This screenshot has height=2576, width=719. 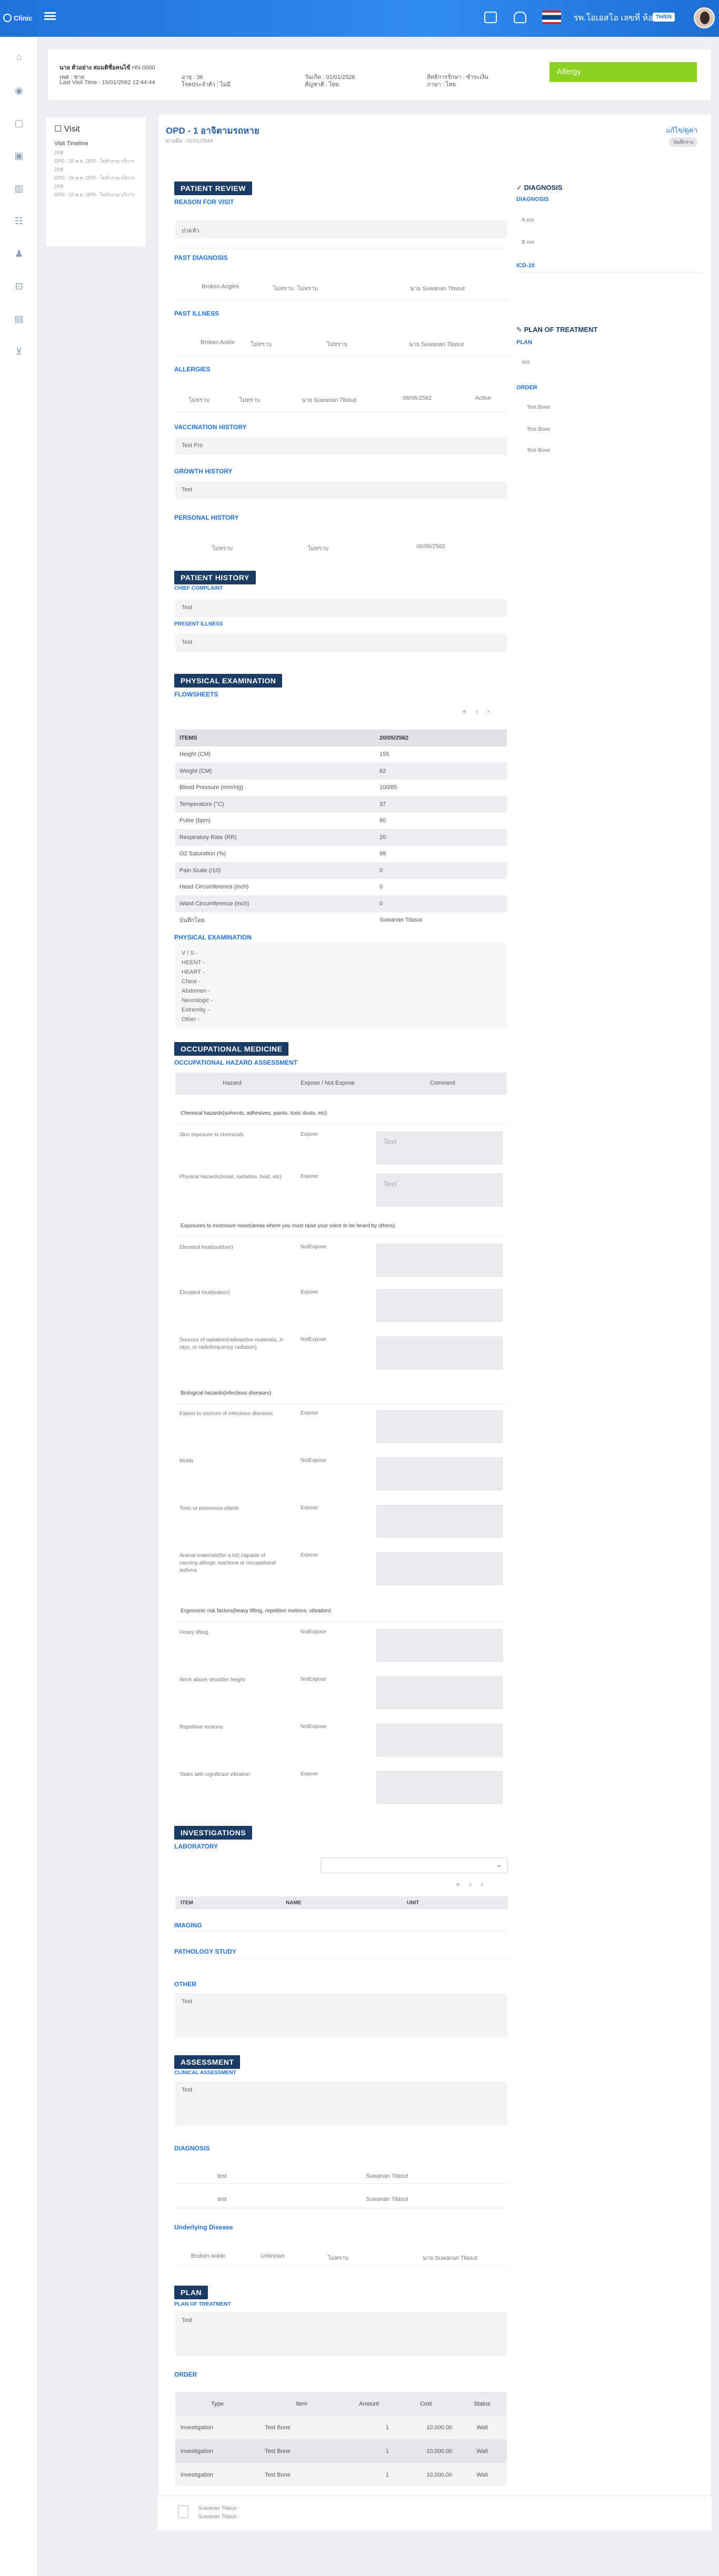 What do you see at coordinates (284, 754) in the screenshot?
I see `table-row: Height (CM) 155` at bounding box center [284, 754].